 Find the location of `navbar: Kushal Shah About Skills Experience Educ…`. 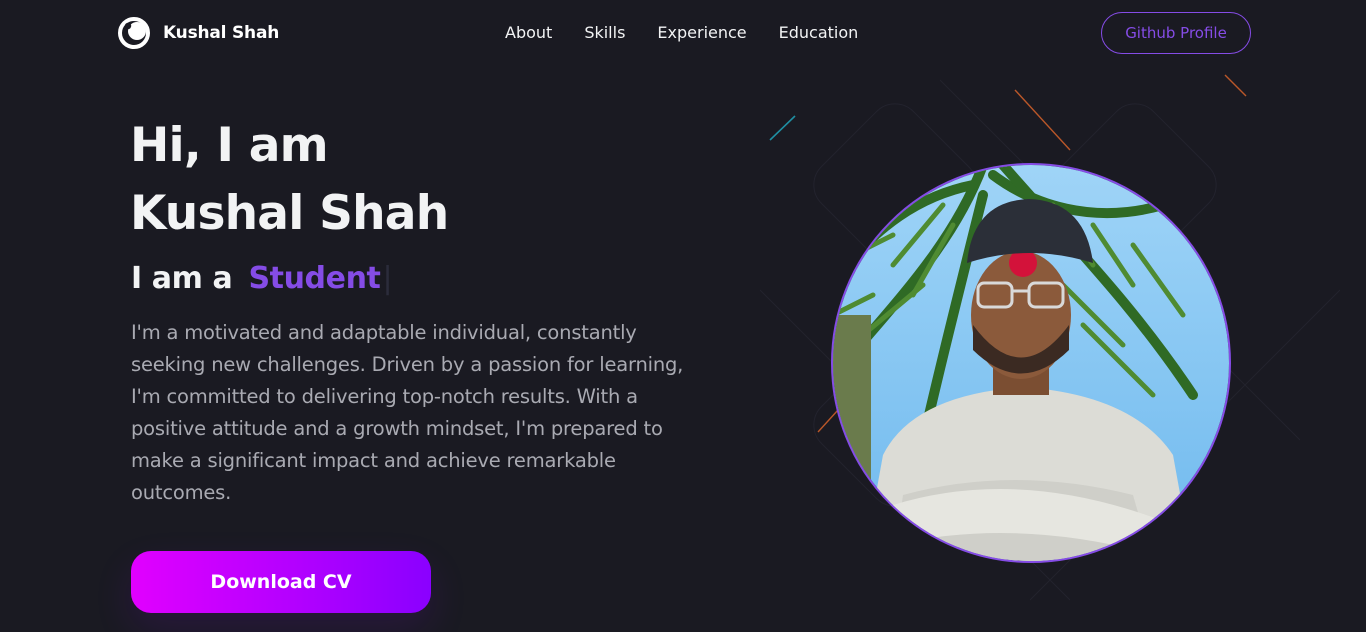

navbar: Kushal Shah About Skills Experience Educ… is located at coordinates (683, 33).